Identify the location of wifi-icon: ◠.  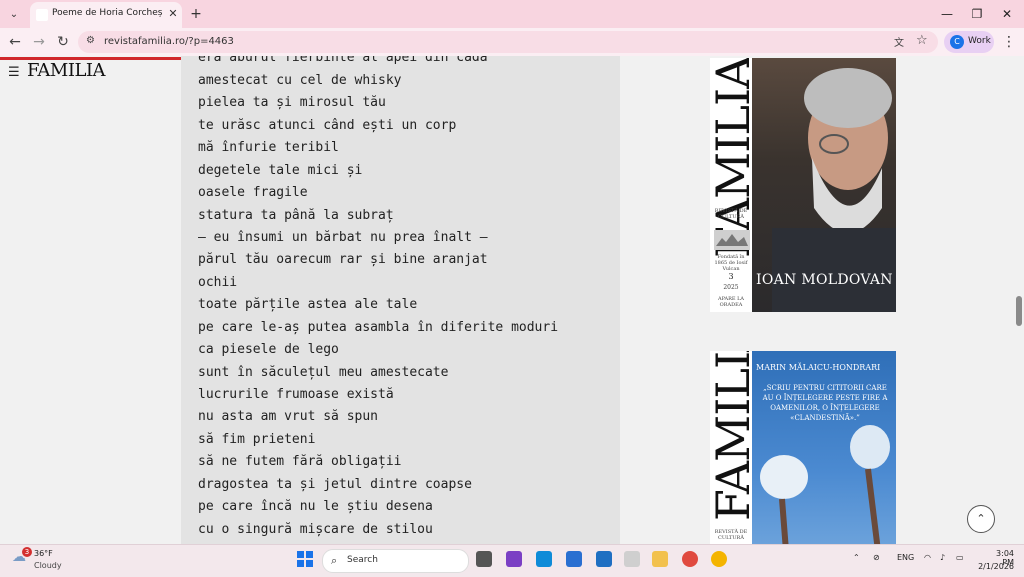
(927, 557).